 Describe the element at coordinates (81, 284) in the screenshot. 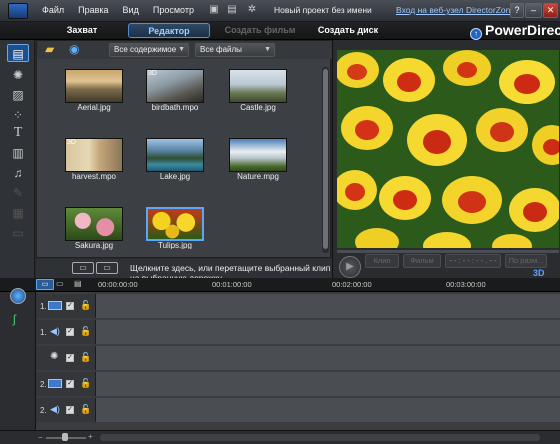

I see `track-manager-icon: ▤` at that location.